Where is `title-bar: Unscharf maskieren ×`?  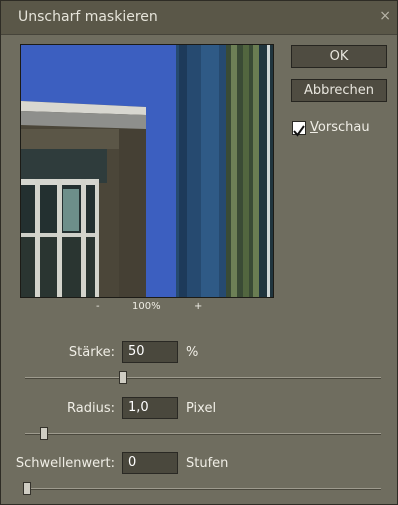 title-bar: Unscharf maskieren × is located at coordinates (199, 18).